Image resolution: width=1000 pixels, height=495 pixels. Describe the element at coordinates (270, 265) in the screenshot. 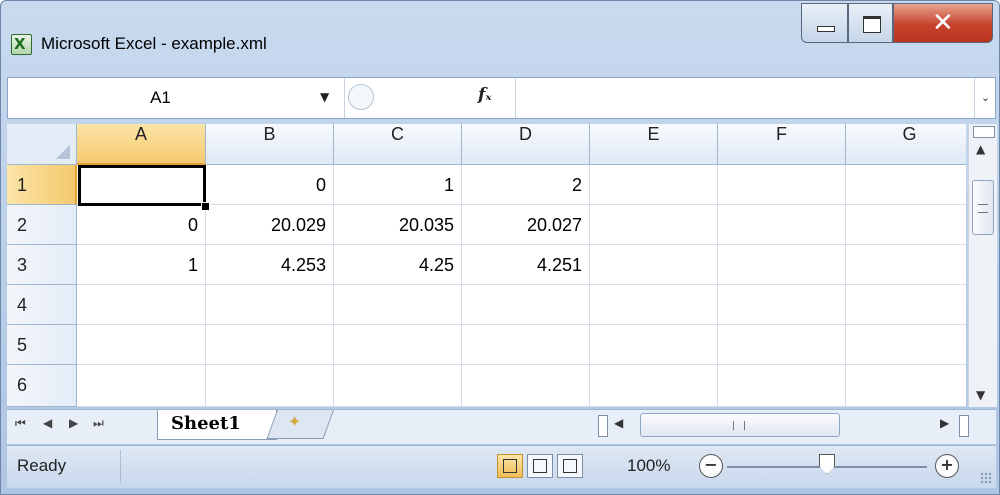

I see `cell-b3: 4.253` at that location.